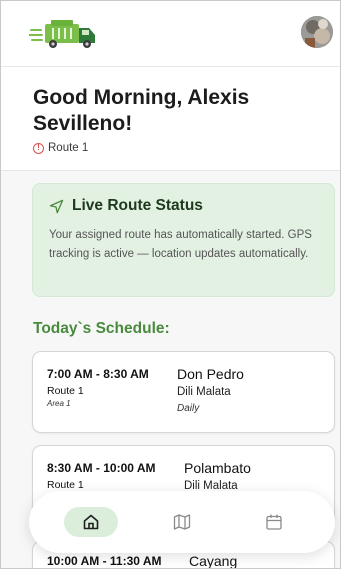 Image resolution: width=341 pixels, height=569 pixels. I want to click on greeting-title: Good Morning, Alexis Sevilleno!, so click(141, 110).